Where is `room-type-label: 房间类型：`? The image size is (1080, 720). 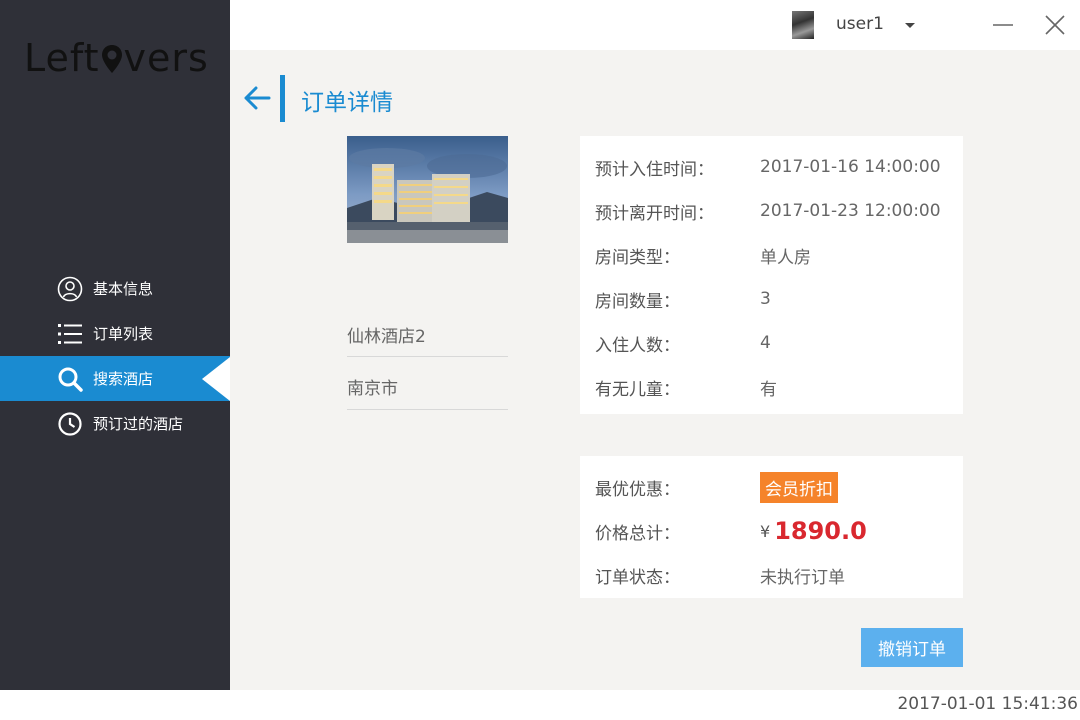 room-type-label: 房间类型： is located at coordinates (637, 257).